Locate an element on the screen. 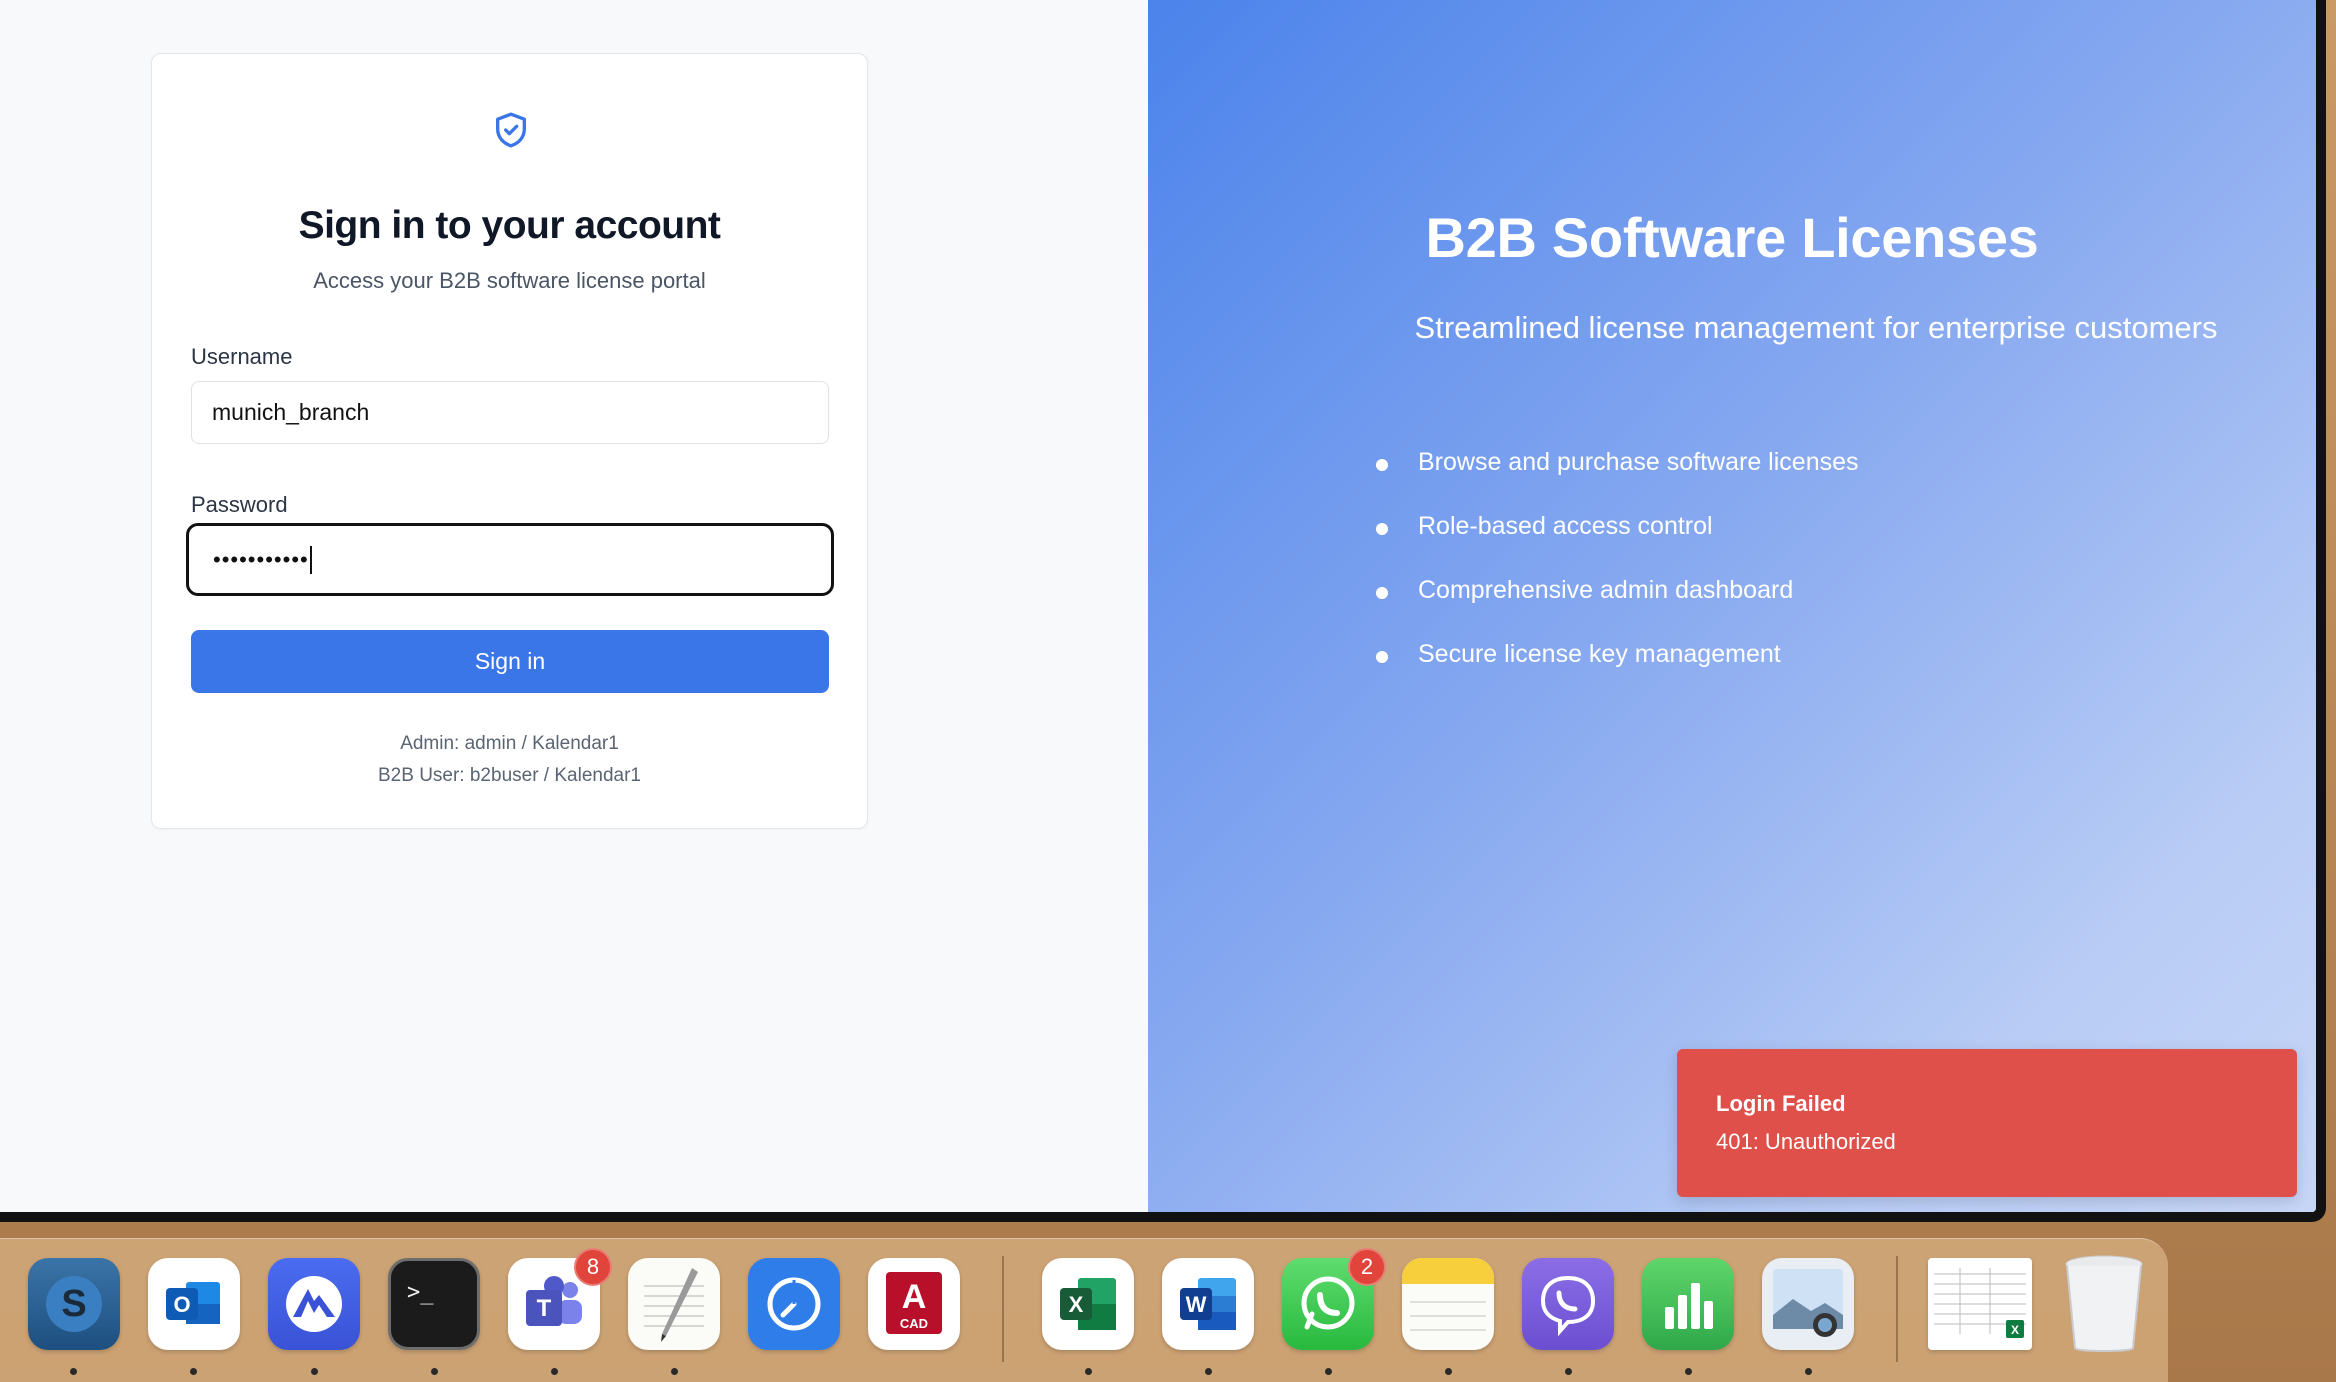 The image size is (2336, 1382). toast-message: 401: Unauthorized is located at coordinates (1806, 1141).